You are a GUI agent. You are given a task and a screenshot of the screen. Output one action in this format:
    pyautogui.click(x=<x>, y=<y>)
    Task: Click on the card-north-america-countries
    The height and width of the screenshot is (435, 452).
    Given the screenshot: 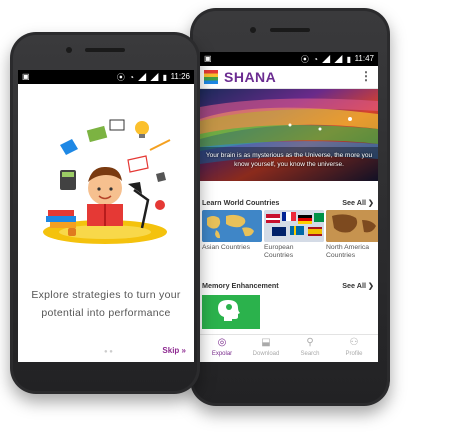 What is the action you would take?
    pyautogui.click(x=352, y=226)
    